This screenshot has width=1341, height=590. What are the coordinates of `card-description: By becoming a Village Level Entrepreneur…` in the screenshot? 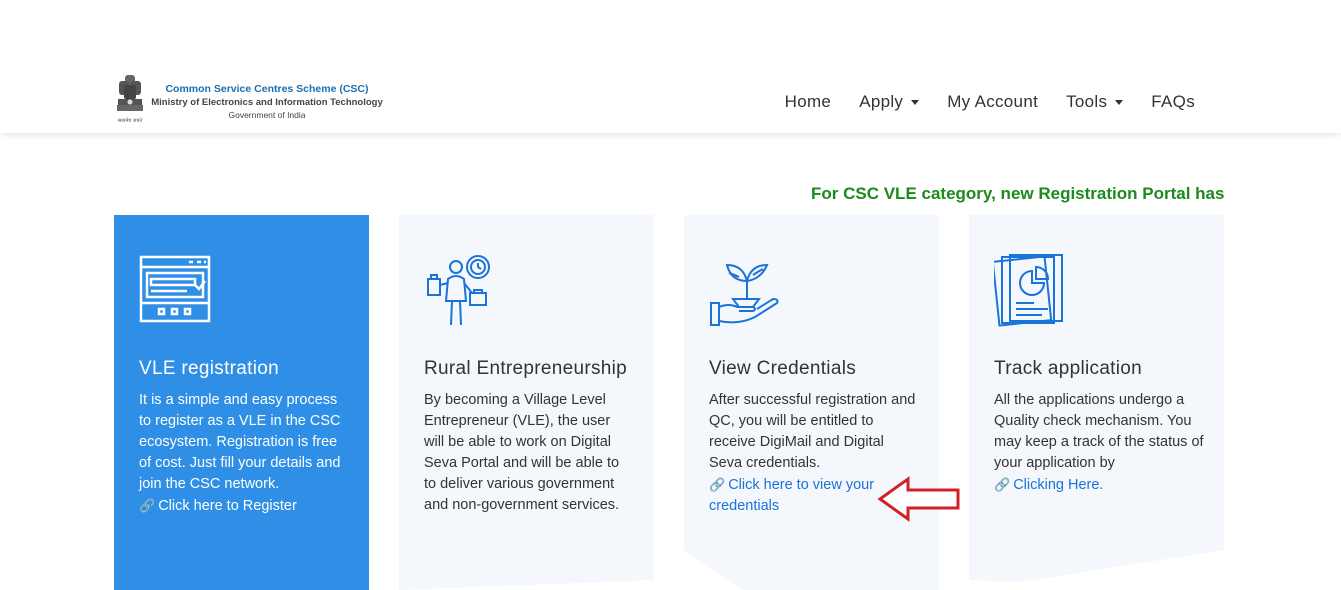 It's located at (522, 452).